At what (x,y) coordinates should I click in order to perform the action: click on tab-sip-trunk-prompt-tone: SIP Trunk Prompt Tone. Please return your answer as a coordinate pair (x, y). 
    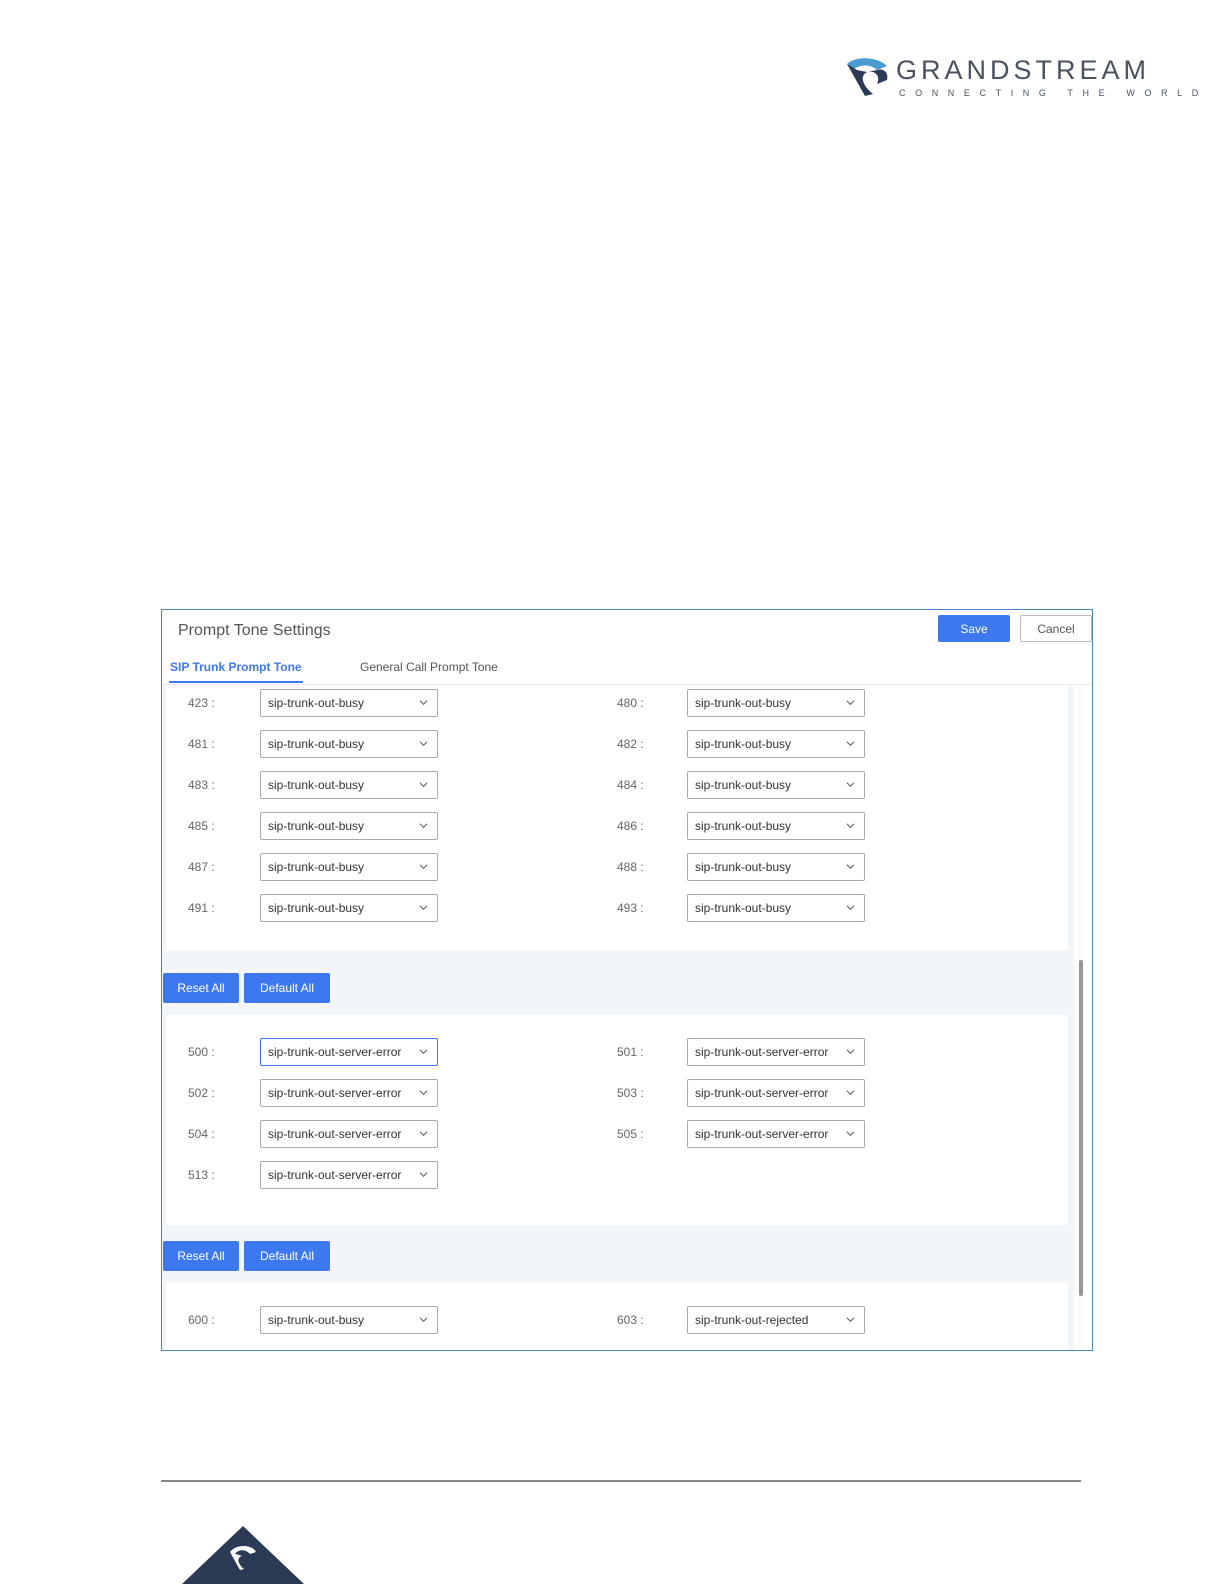
    Looking at the image, I should click on (236, 667).